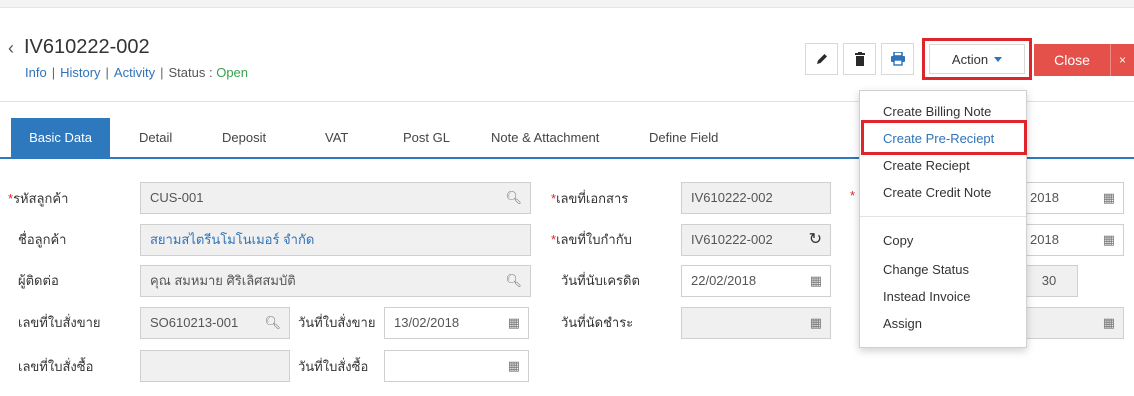 This screenshot has height=396, width=1134. Describe the element at coordinates (1072, 198) in the screenshot. I see `right-date-field-1: 2018 ▦` at that location.